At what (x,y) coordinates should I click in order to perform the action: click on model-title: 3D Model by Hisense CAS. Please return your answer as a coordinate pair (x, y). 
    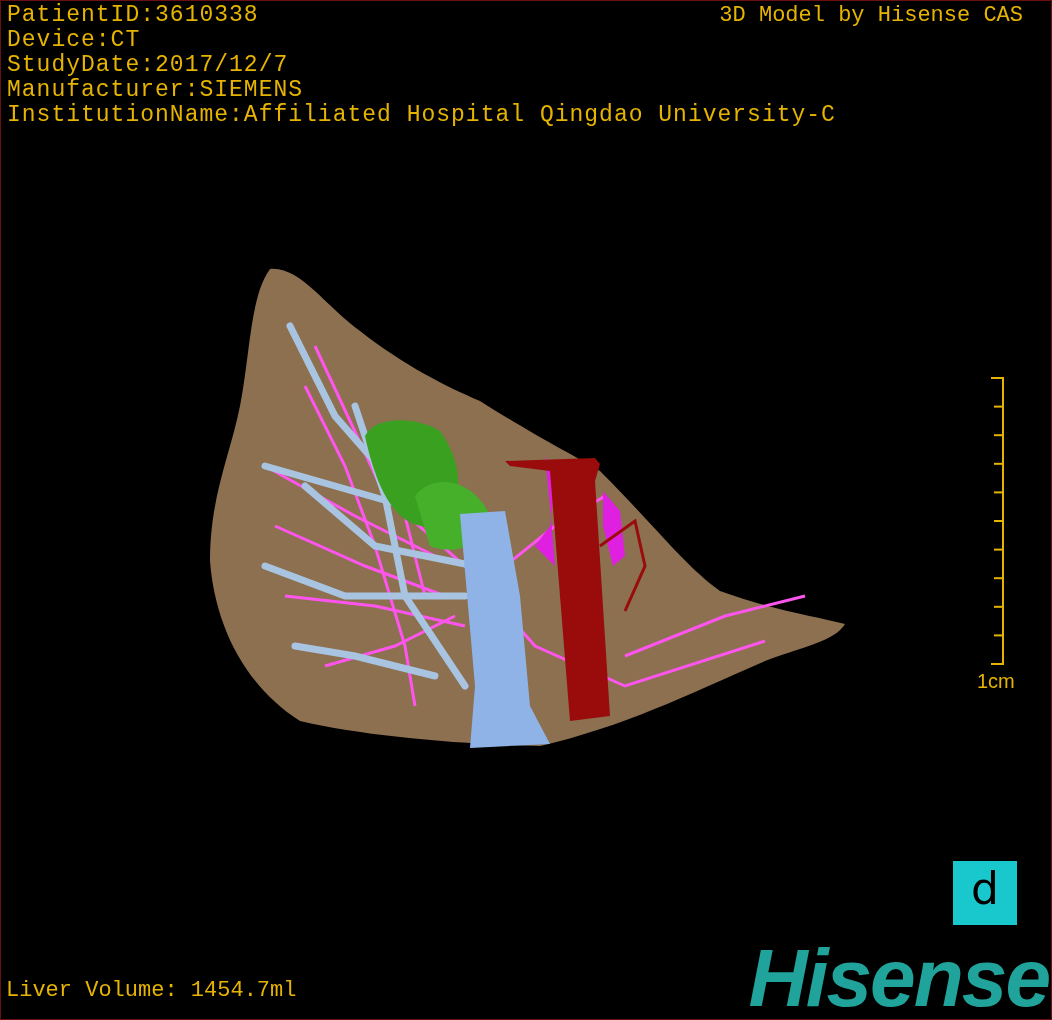
    Looking at the image, I should click on (871, 15).